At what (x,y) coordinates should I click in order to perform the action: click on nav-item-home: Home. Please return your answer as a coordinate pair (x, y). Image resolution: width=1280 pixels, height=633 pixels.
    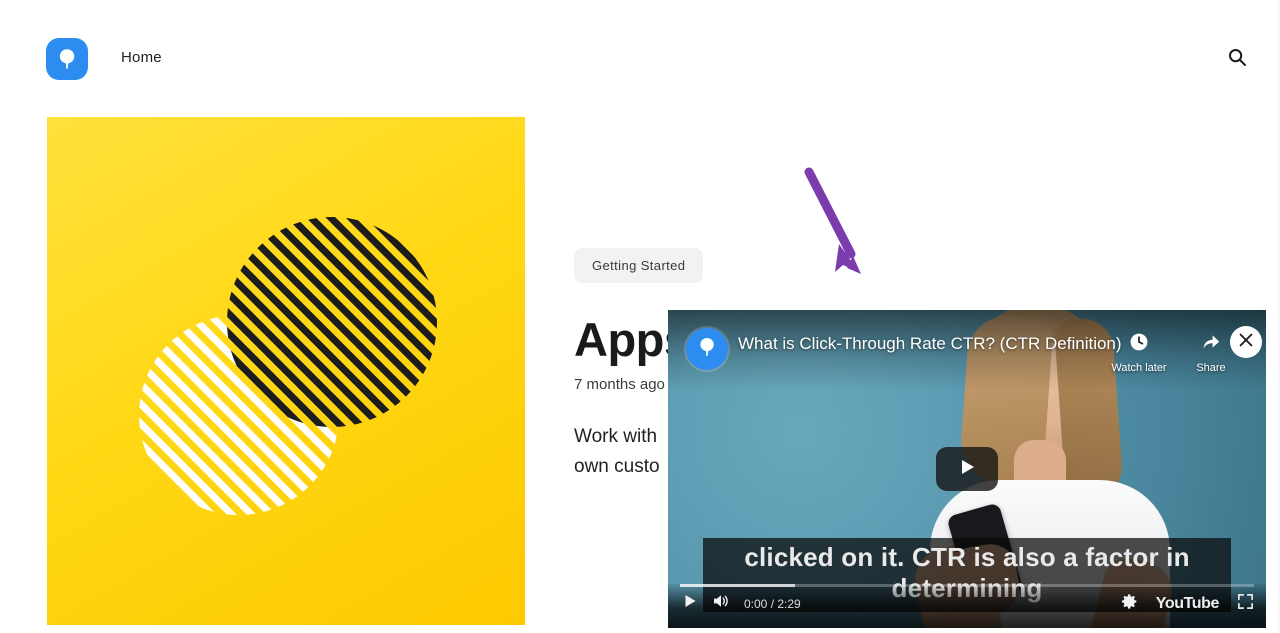
    Looking at the image, I should click on (141, 58).